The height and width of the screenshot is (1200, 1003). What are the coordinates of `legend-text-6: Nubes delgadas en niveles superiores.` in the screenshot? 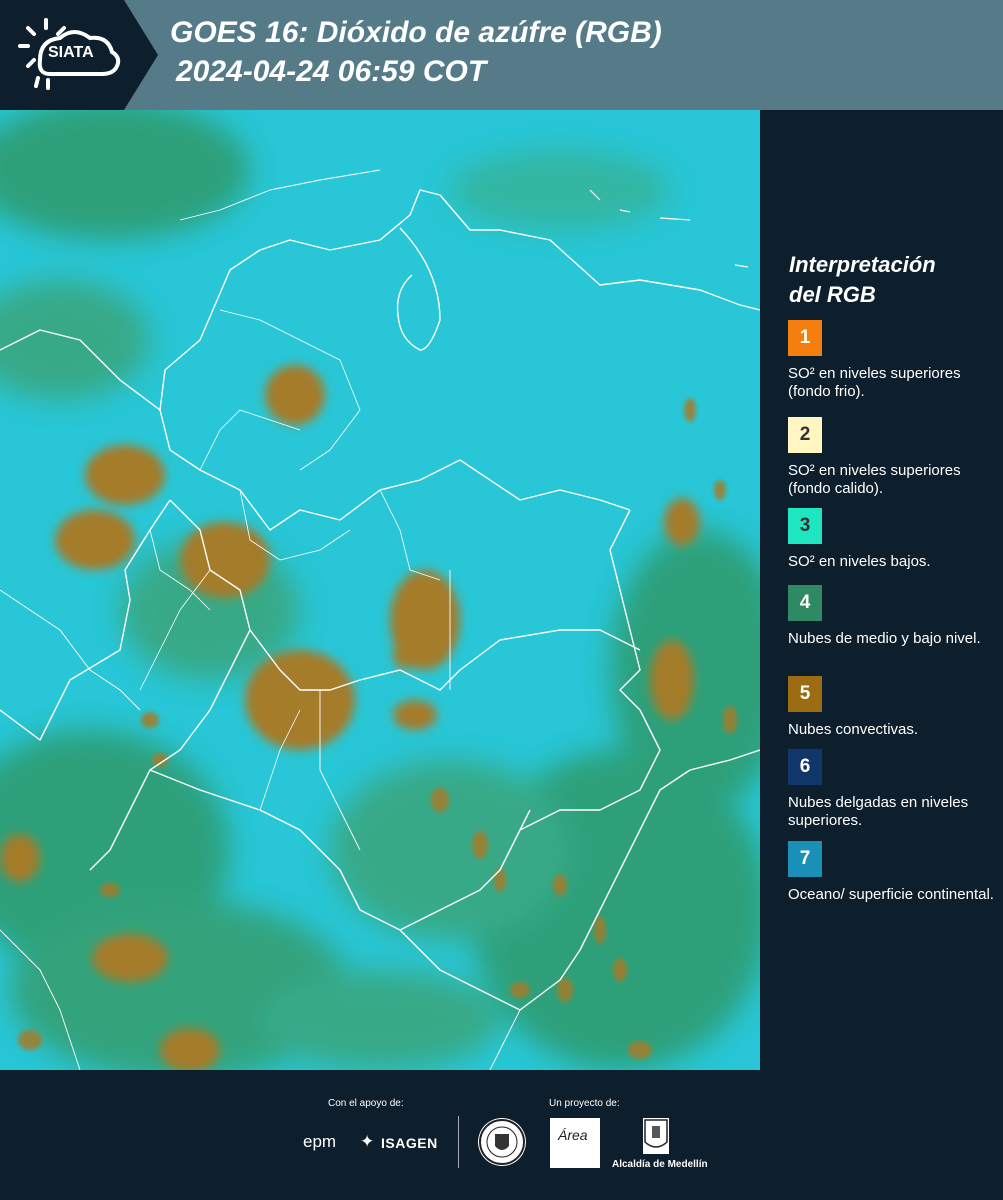 It's located at (878, 811).